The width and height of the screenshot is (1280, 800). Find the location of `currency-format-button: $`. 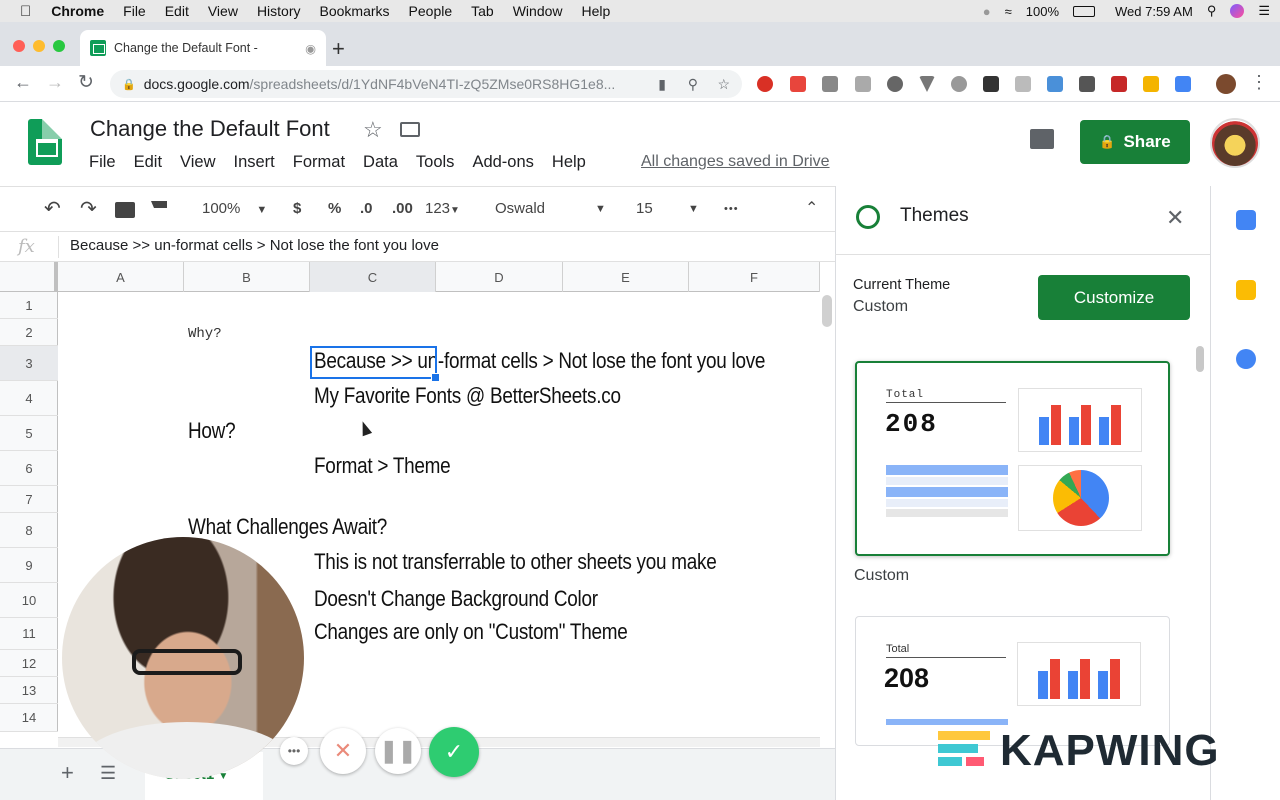

currency-format-button: $ is located at coordinates (297, 208).